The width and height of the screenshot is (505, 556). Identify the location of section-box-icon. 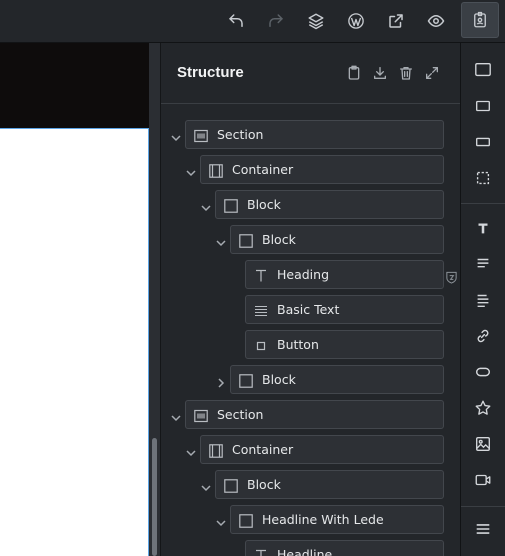
(483, 70).